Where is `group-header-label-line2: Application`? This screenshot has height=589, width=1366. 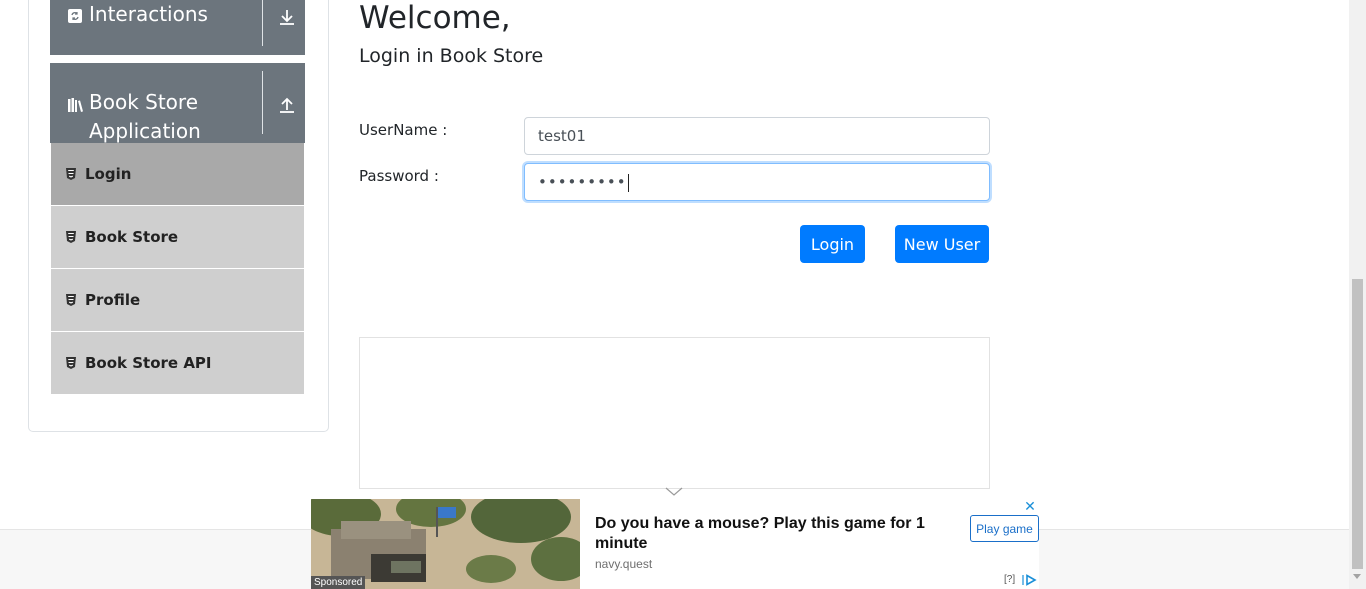
group-header-label-line2: Application is located at coordinates (145, 131).